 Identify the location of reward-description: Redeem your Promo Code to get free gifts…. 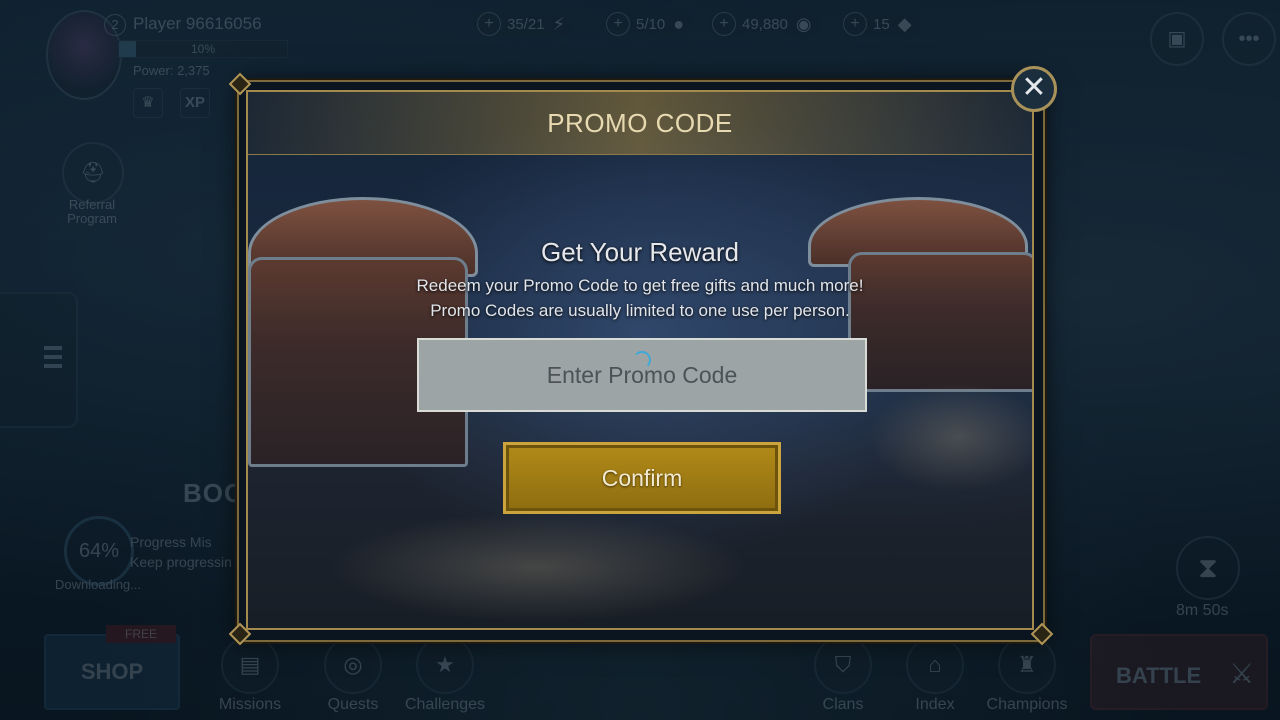
(640, 298).